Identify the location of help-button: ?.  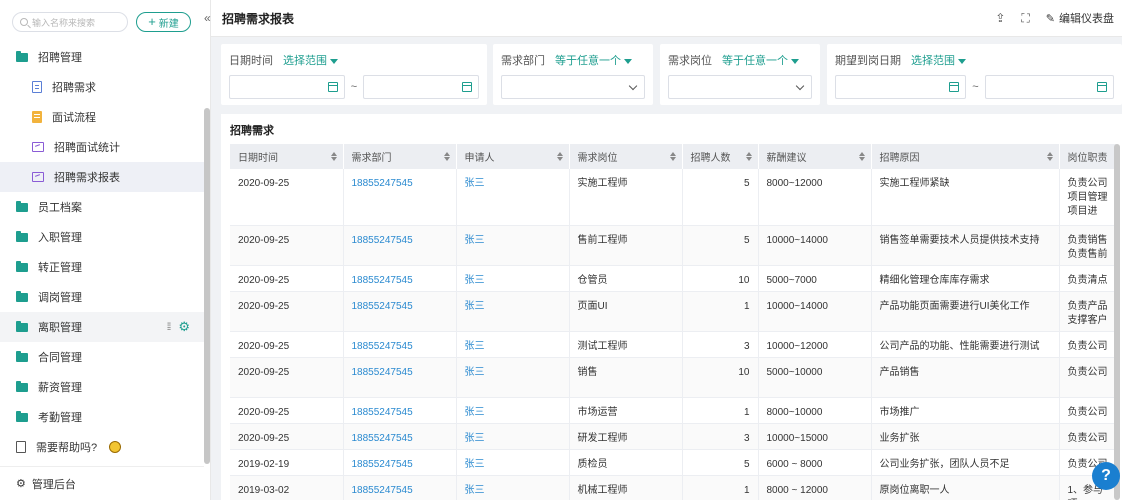
(1106, 476).